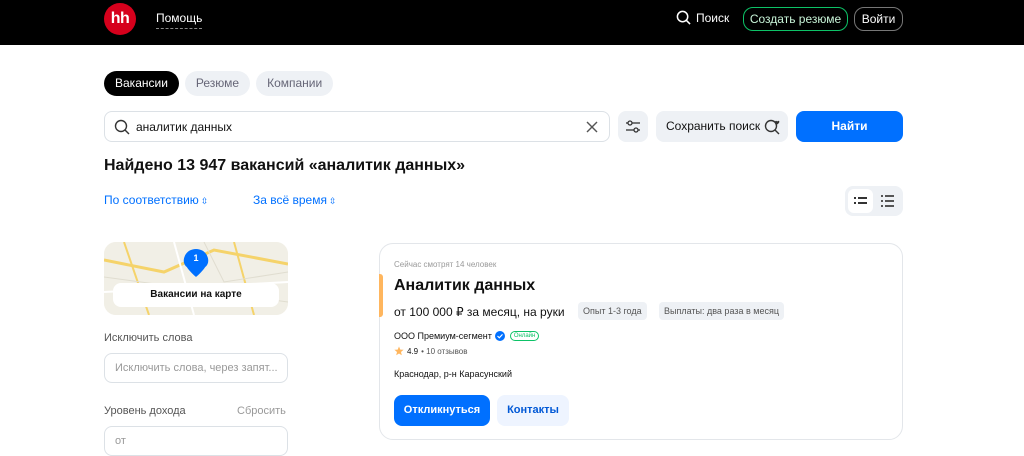 The height and width of the screenshot is (456, 1024). Describe the element at coordinates (145, 411) in the screenshot. I see `income-label: Уровень дохода` at that location.